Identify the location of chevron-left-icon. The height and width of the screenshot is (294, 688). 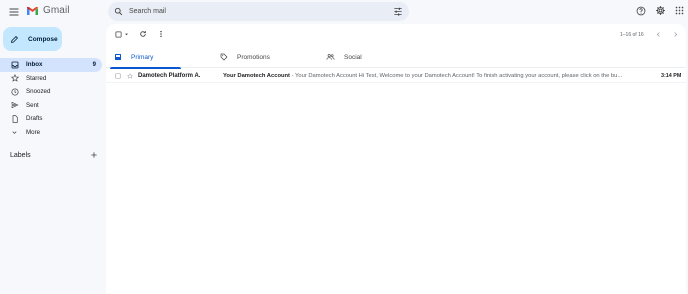
(658, 34).